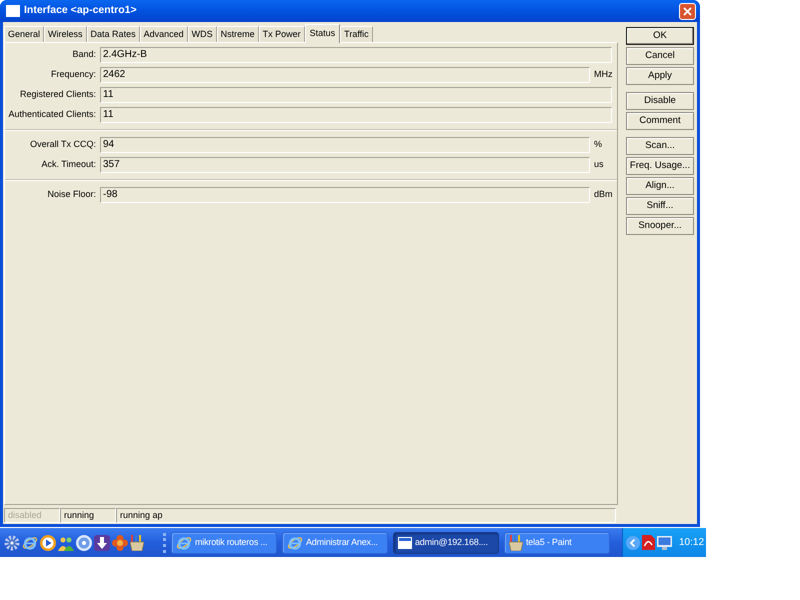  Describe the element at coordinates (71, 195) in the screenshot. I see `field-label: Noise Floor:` at that location.